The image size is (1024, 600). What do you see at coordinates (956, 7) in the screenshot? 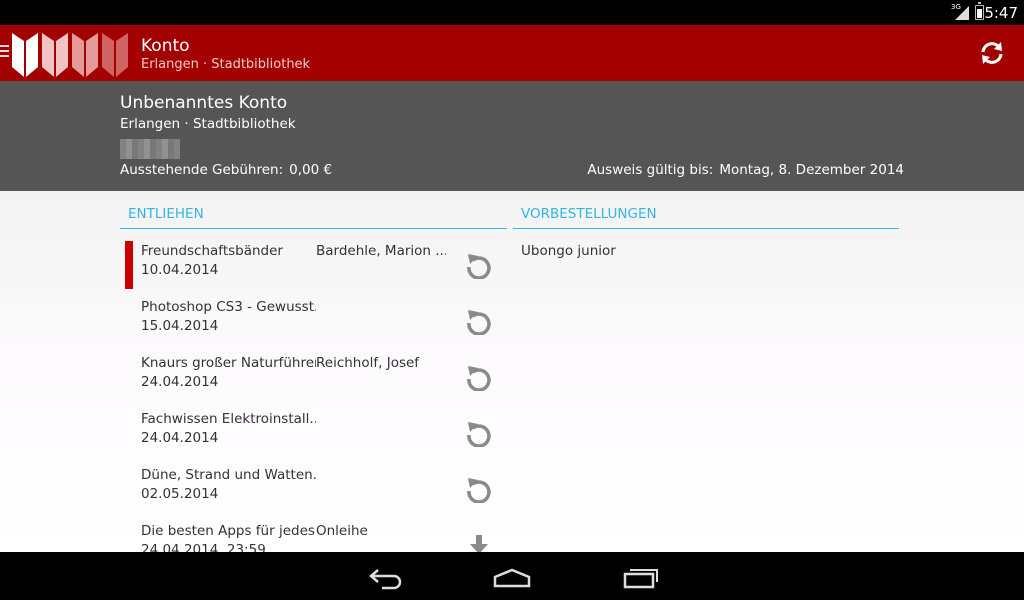
I see `network-type-label: 3G` at bounding box center [956, 7].